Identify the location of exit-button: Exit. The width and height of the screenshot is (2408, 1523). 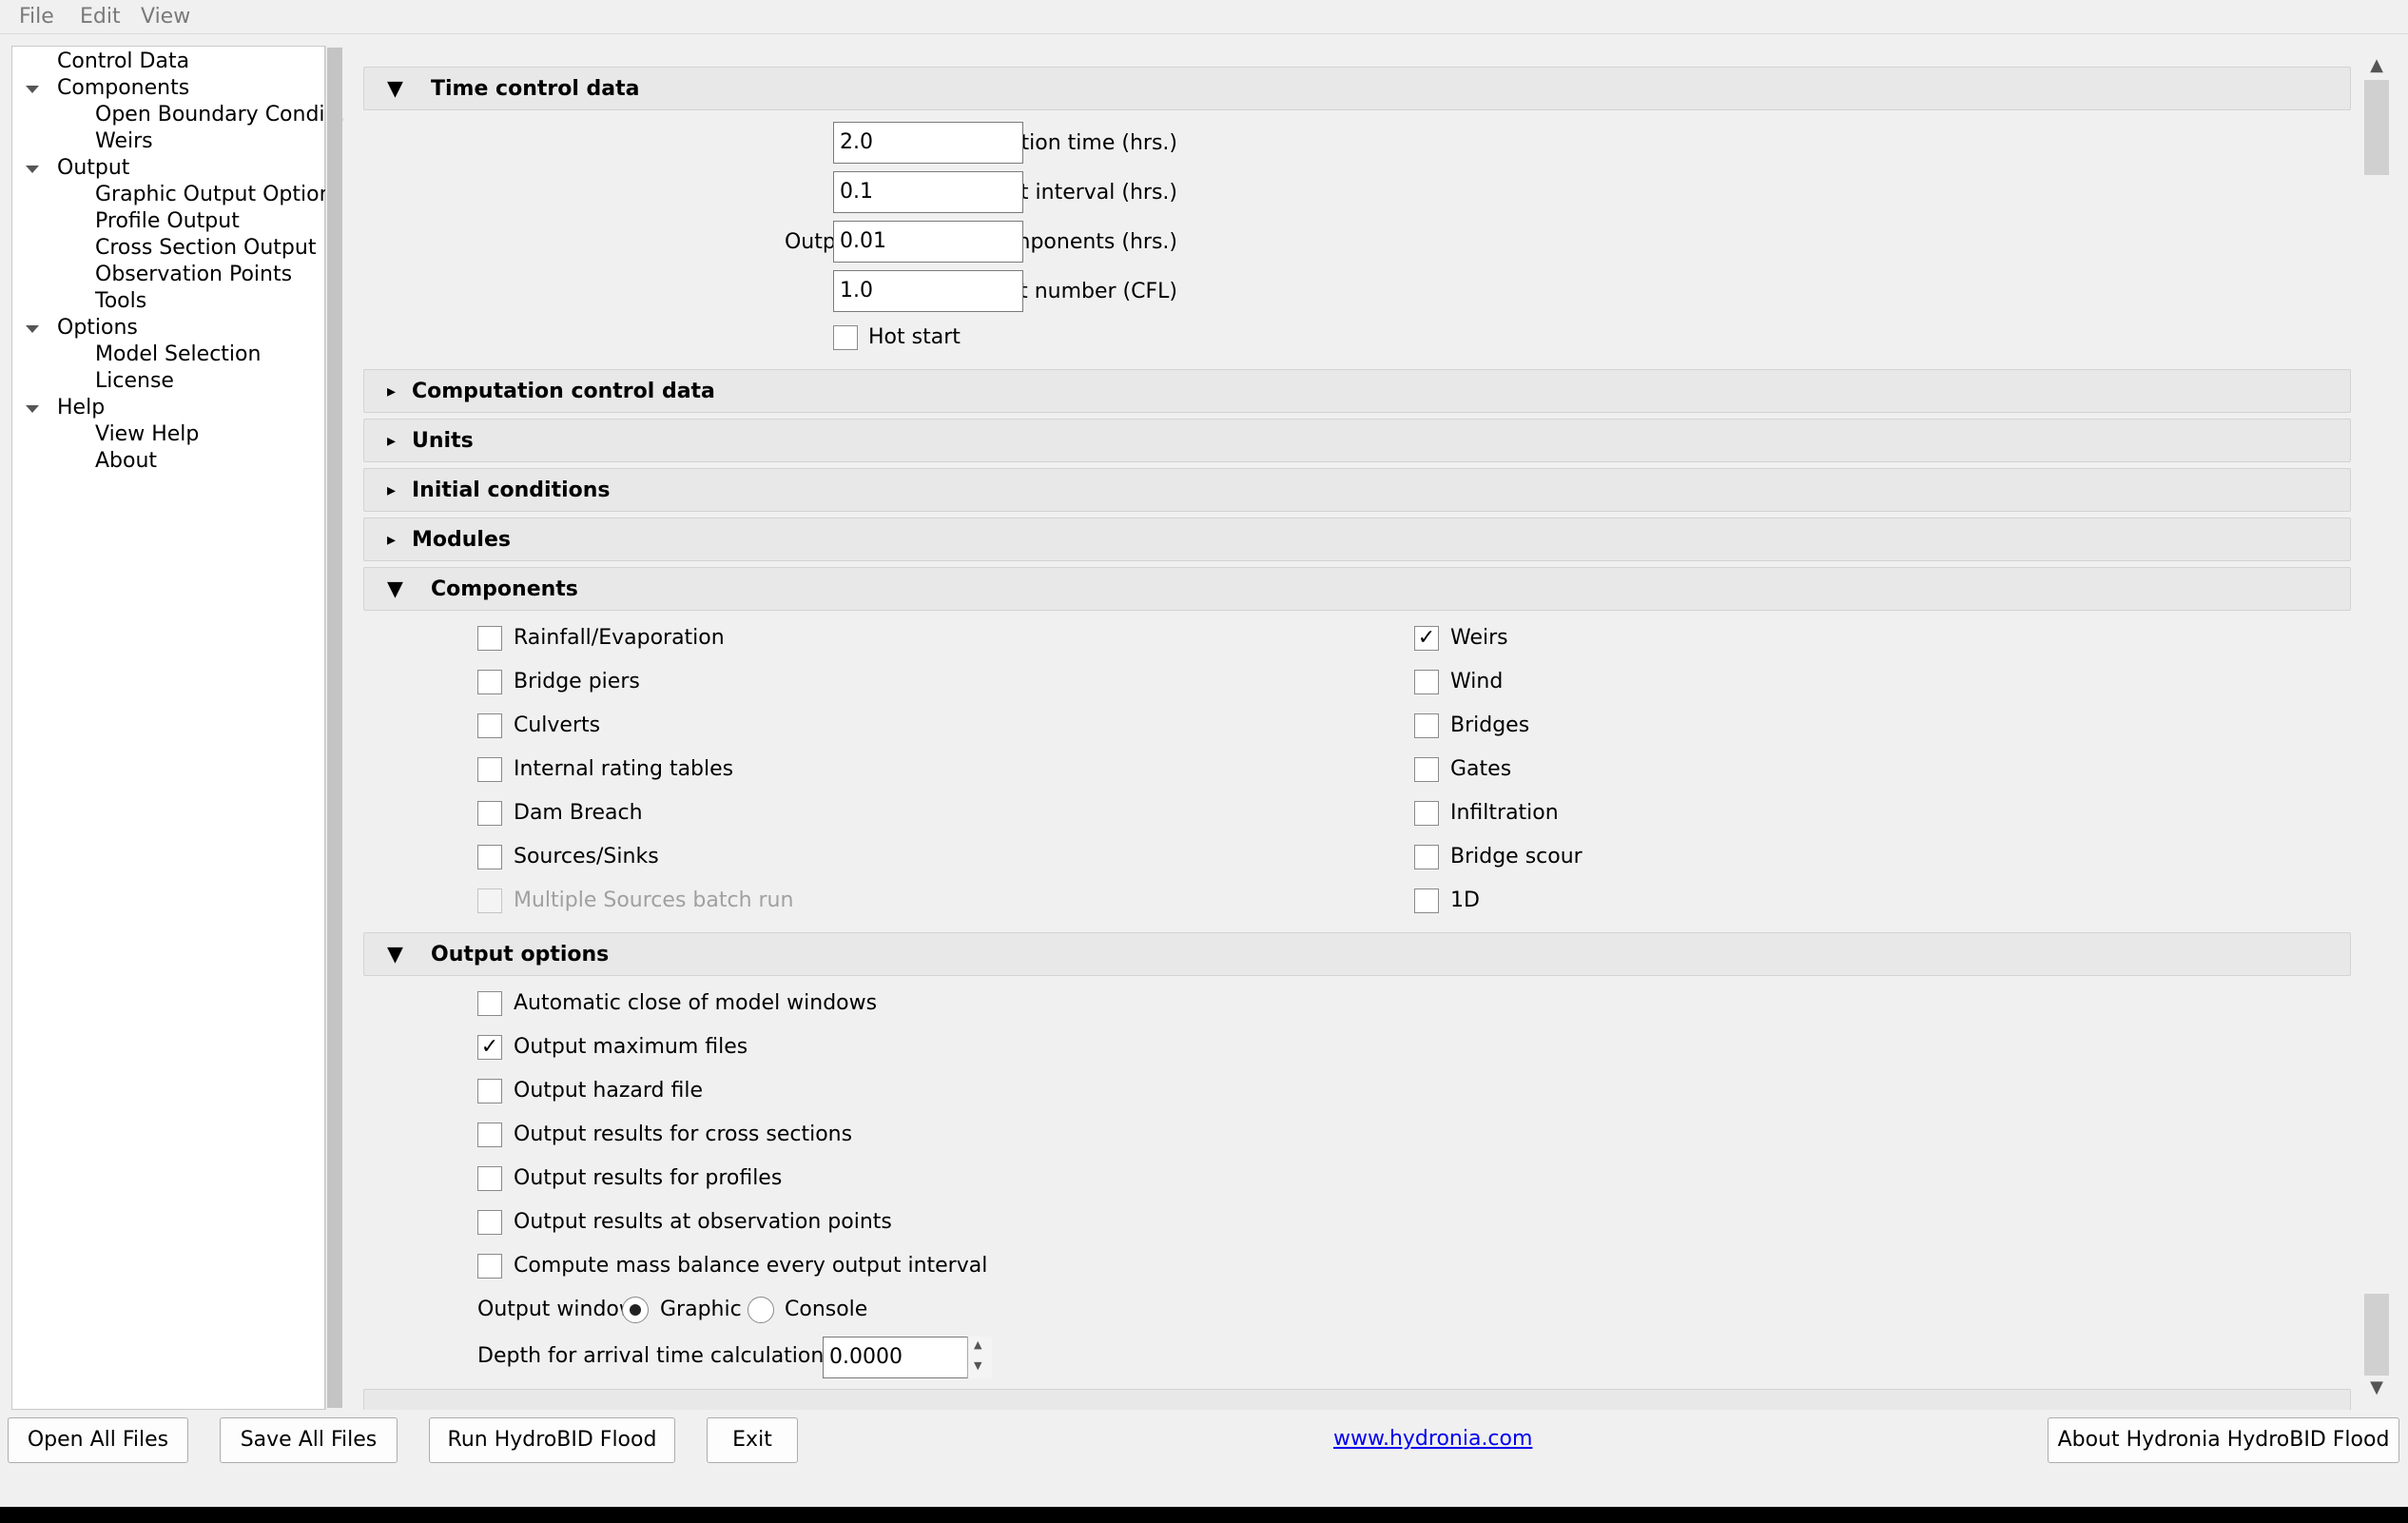
(752, 1440).